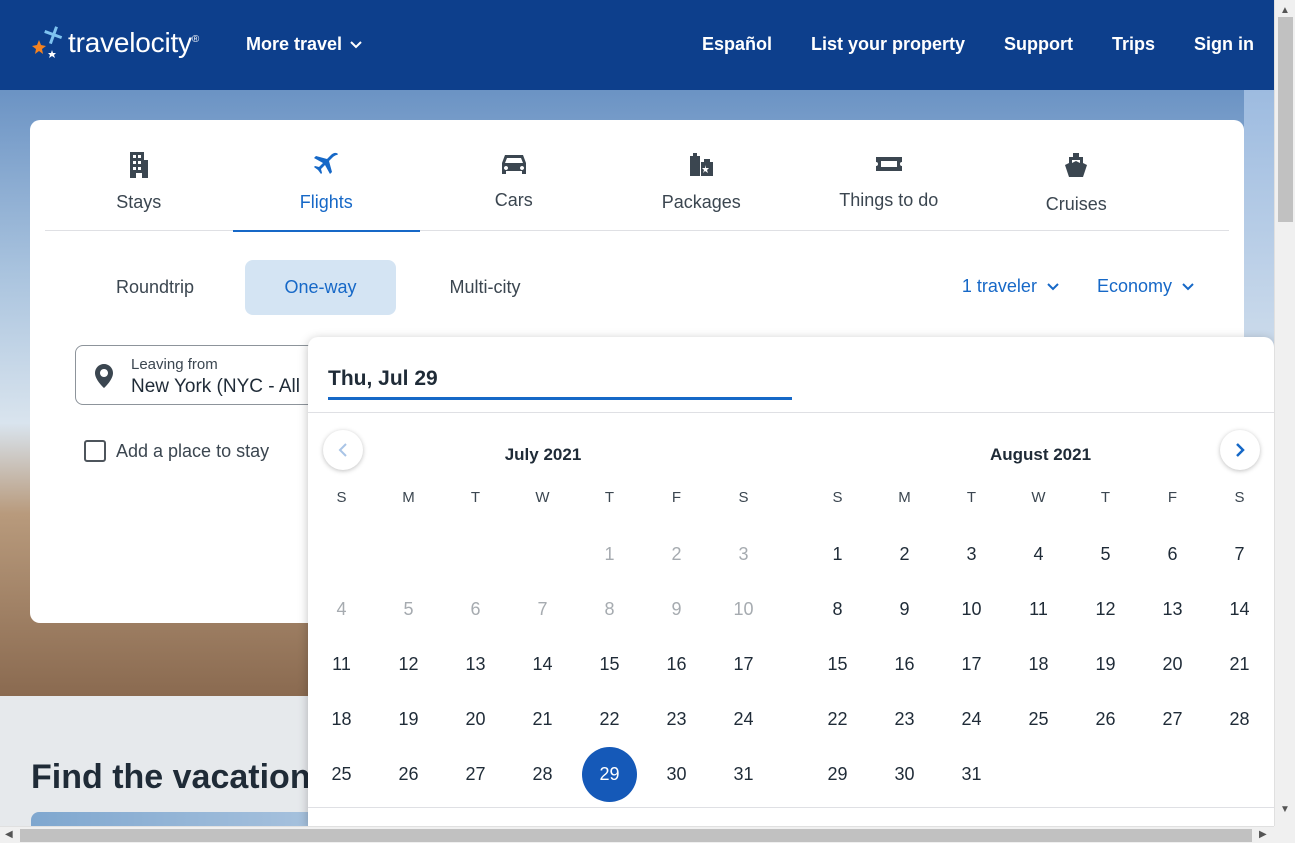 The width and height of the screenshot is (1295, 843). I want to click on car-icon, so click(513, 164).